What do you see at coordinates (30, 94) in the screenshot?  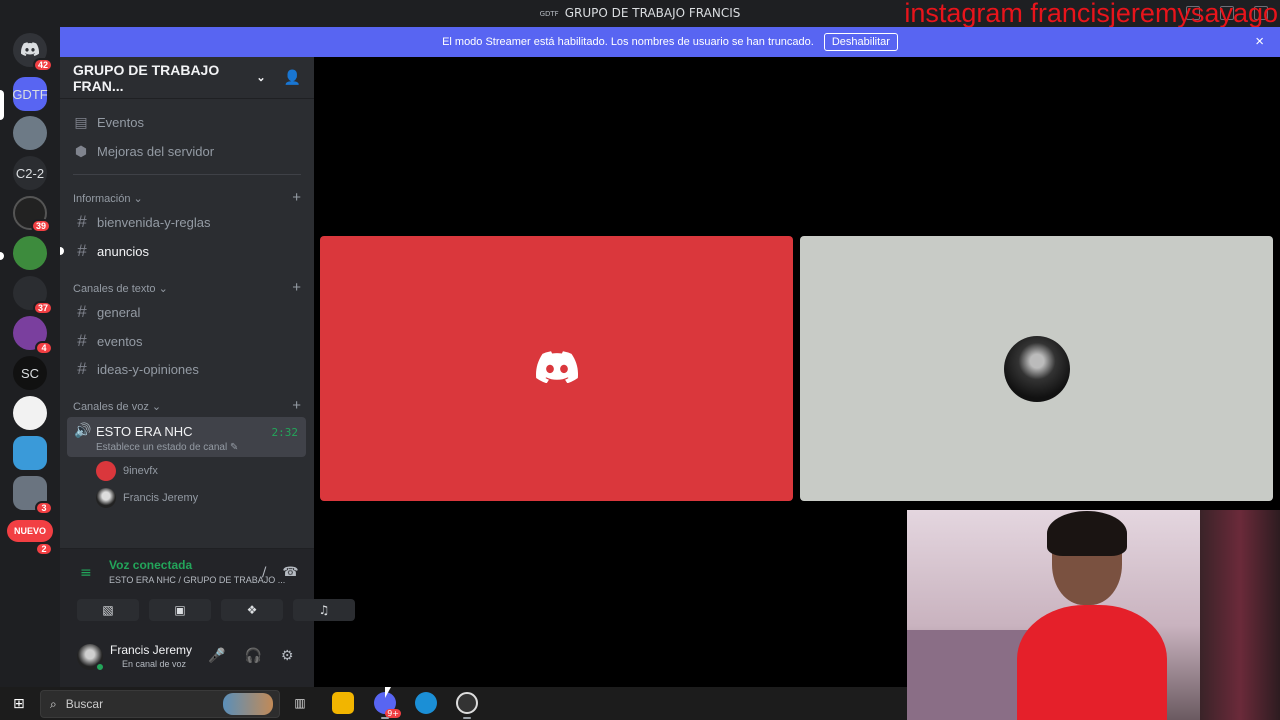 I see `server-gdtf: GDTF` at bounding box center [30, 94].